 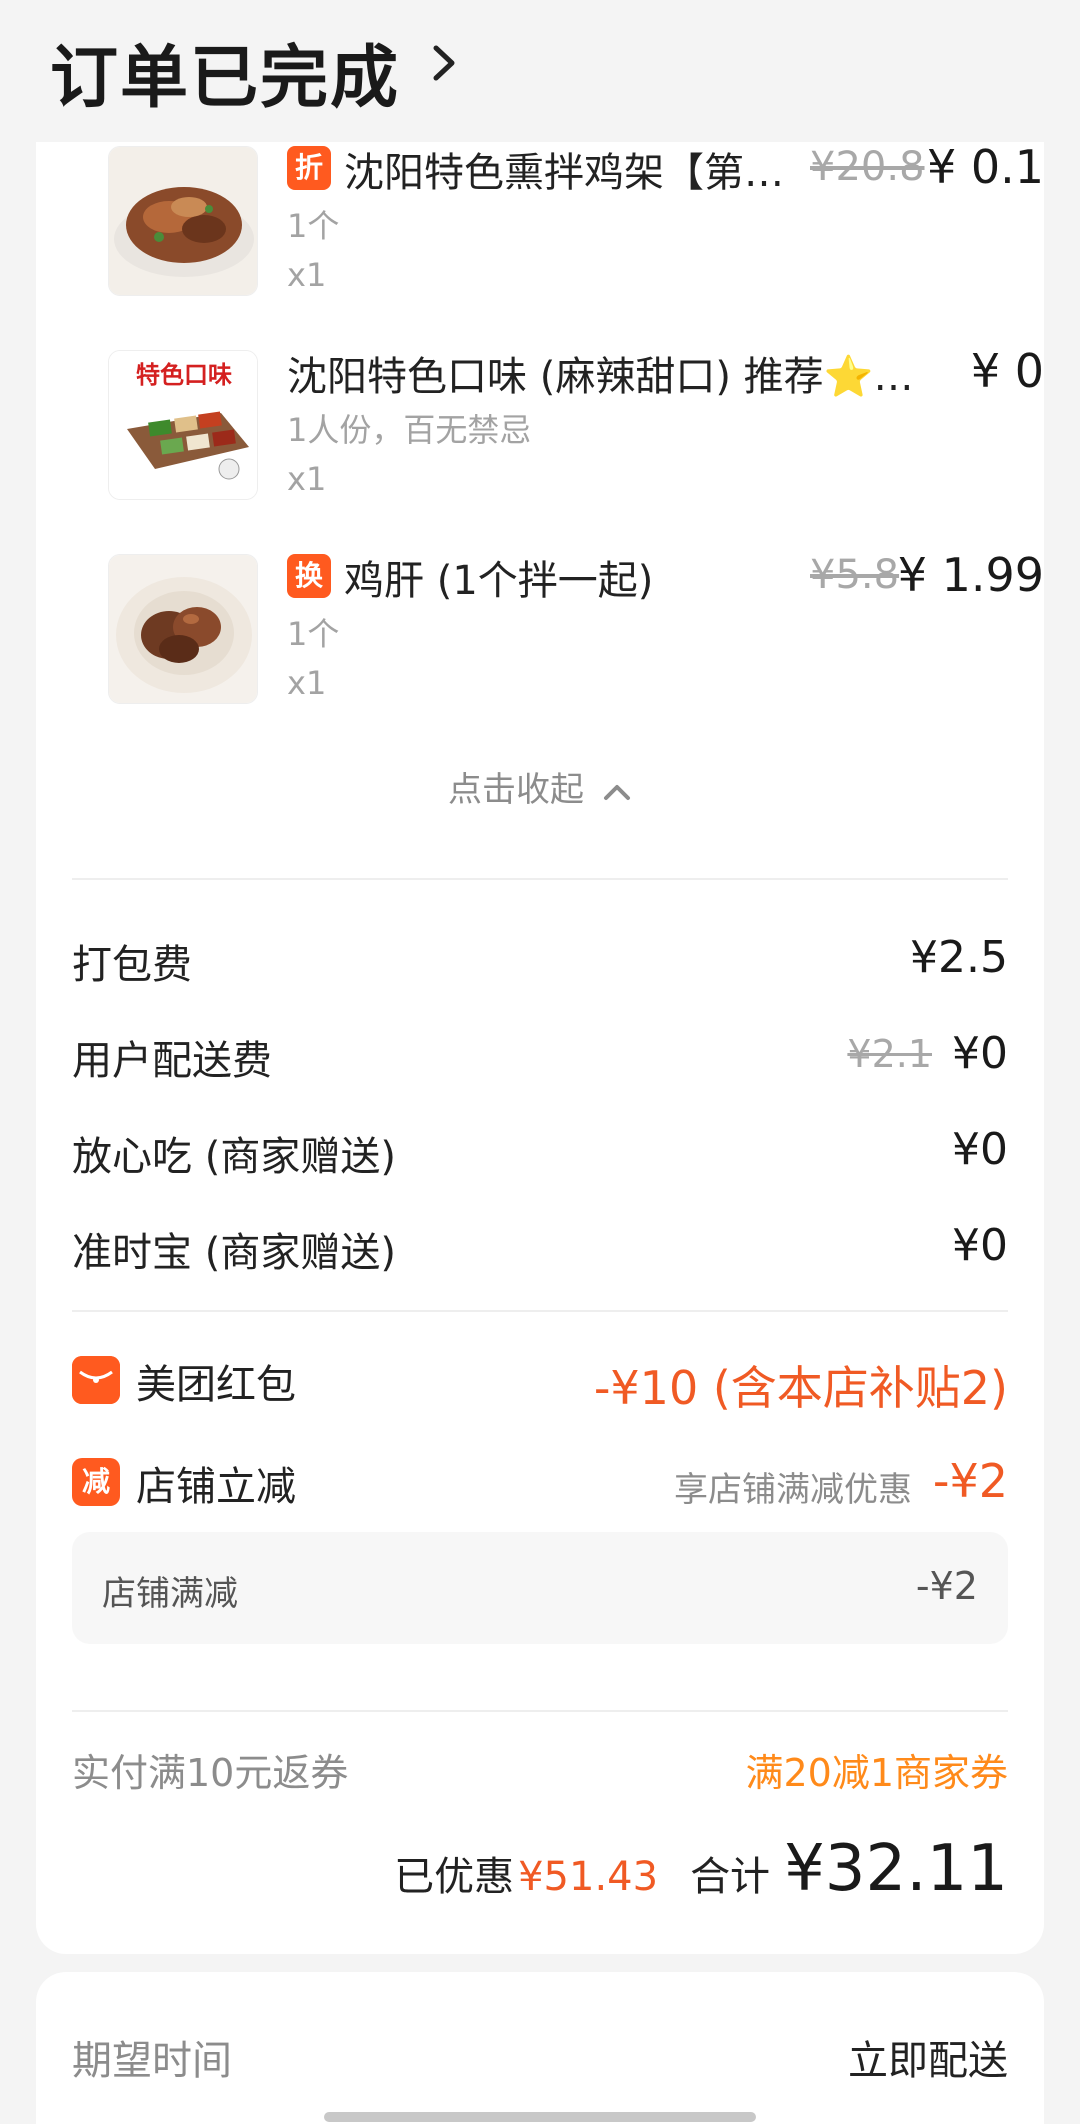 What do you see at coordinates (855, 575) in the screenshot?
I see `item-original-price: ¥5.8` at bounding box center [855, 575].